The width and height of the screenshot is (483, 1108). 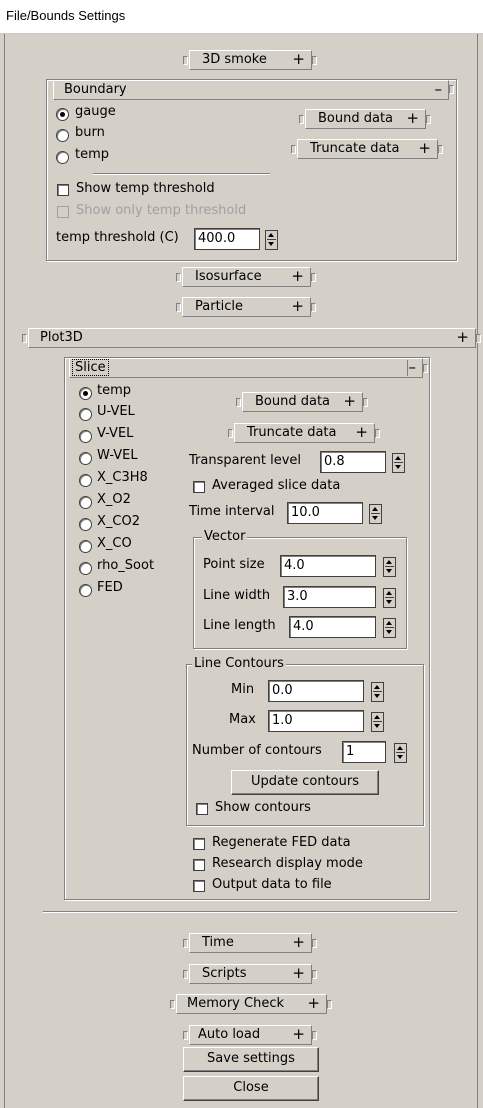 What do you see at coordinates (243, 689) in the screenshot?
I see `contour-min-label: Min` at bounding box center [243, 689].